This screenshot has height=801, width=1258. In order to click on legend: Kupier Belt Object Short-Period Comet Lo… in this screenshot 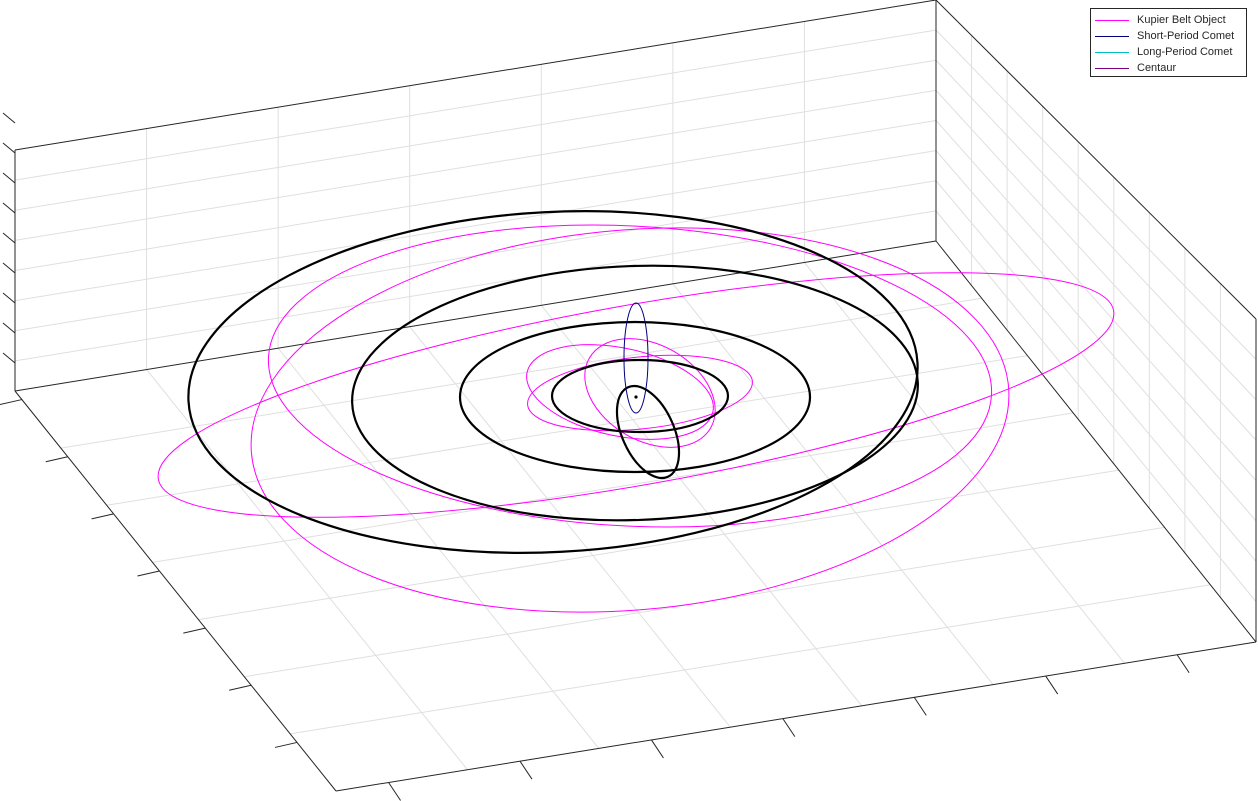, I will do `click(1168, 42)`.